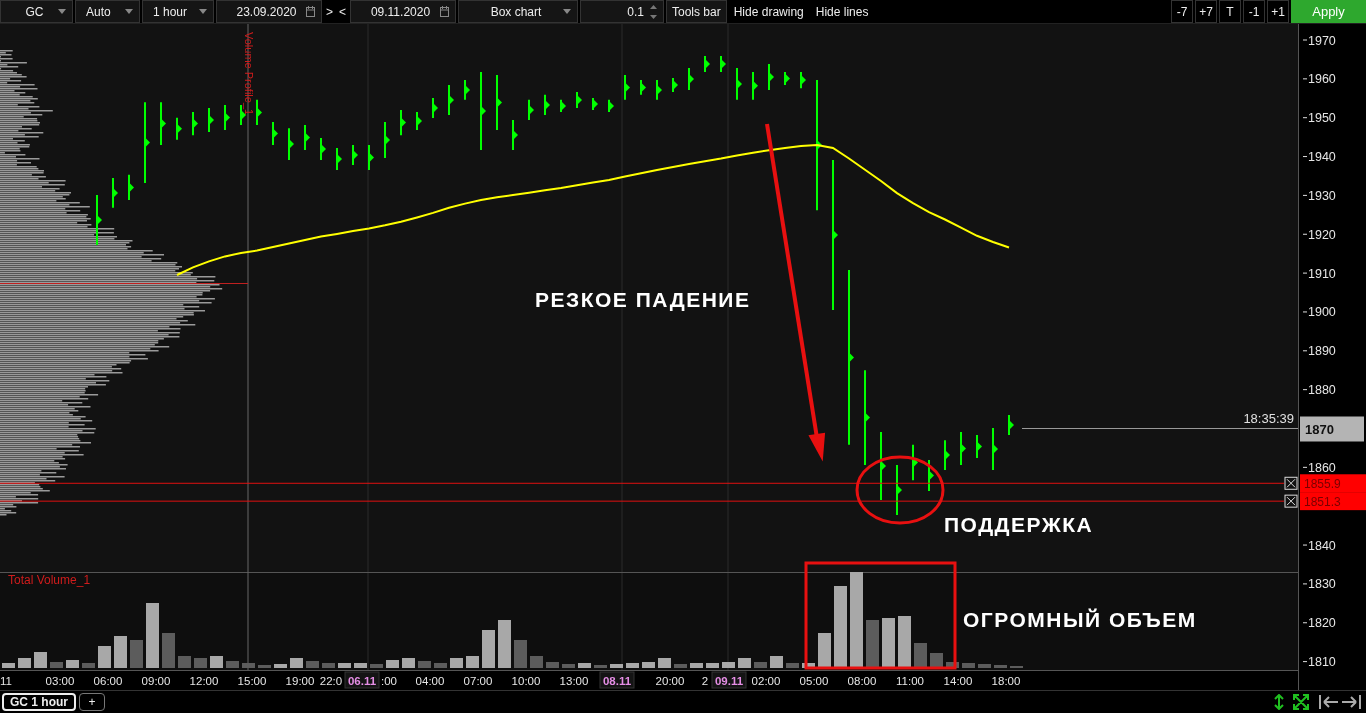 The width and height of the screenshot is (1366, 713). Describe the element at coordinates (156, 680) in the screenshot. I see `time-label: 09:00` at that location.